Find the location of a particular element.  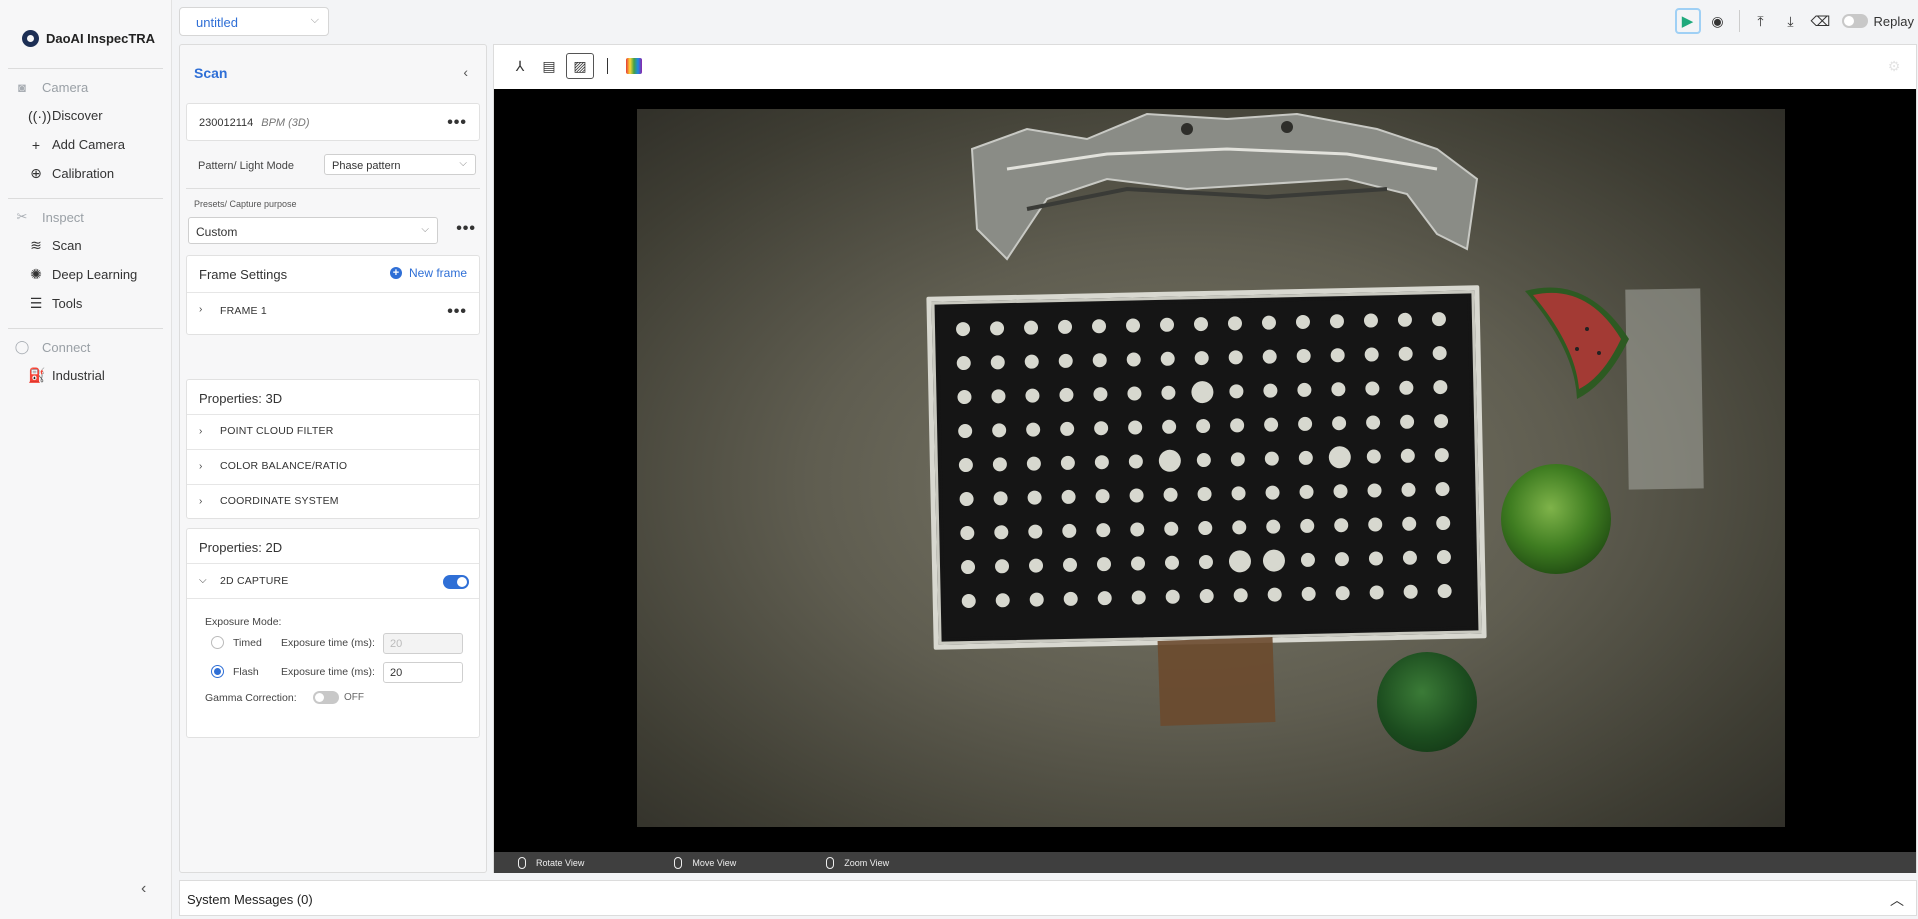

sidebar-item-industrial: ⛽ Industrial is located at coordinates (85, 375).